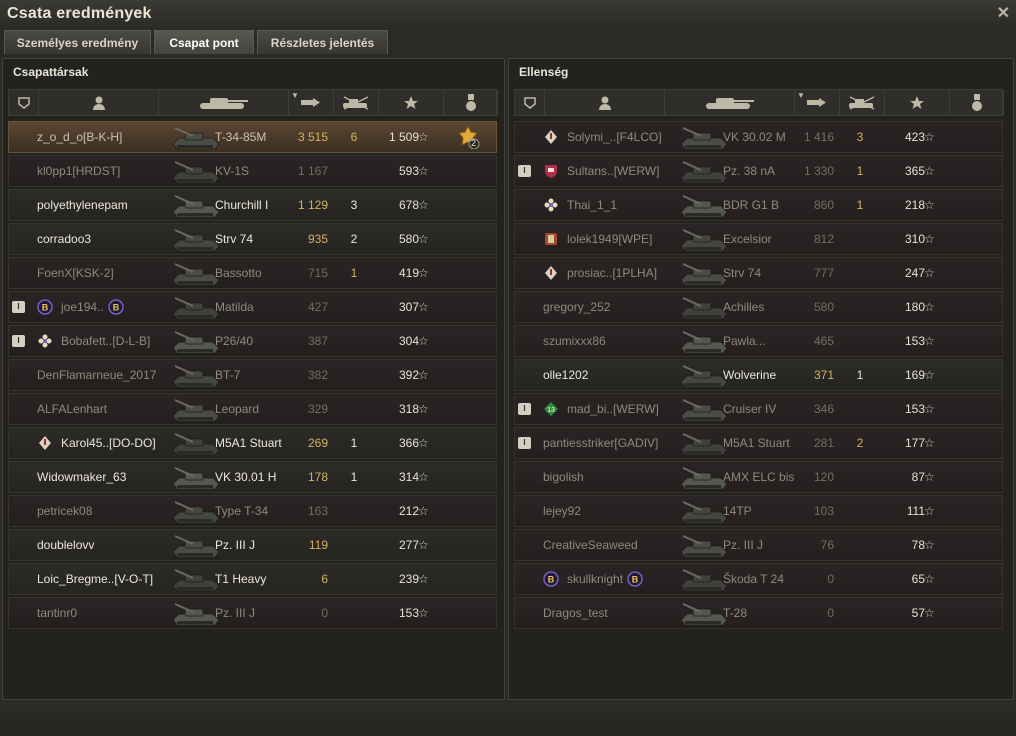  What do you see at coordinates (744, 307) in the screenshot?
I see `tank-name: Achilles` at bounding box center [744, 307].